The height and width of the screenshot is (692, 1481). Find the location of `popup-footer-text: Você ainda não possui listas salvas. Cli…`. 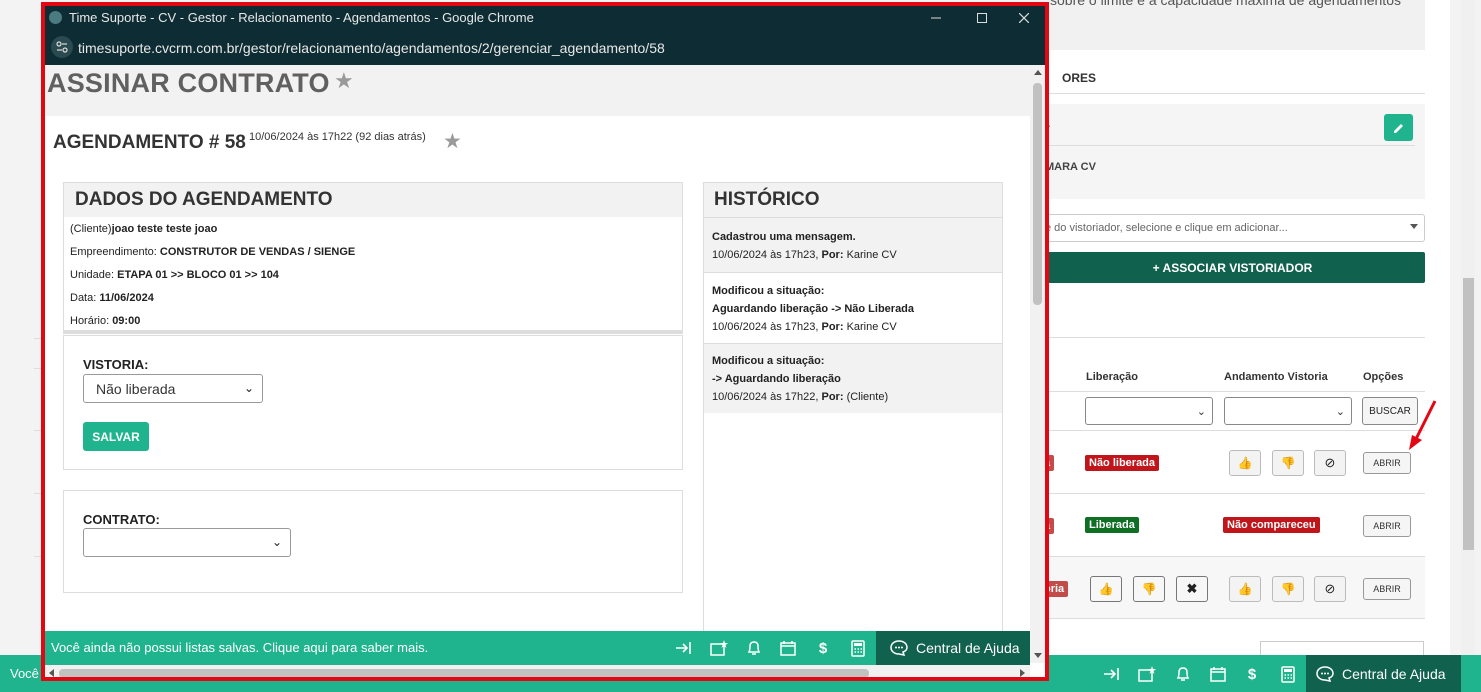

popup-footer-text: Você ainda não possui listas salvas. Cli… is located at coordinates (239, 647).